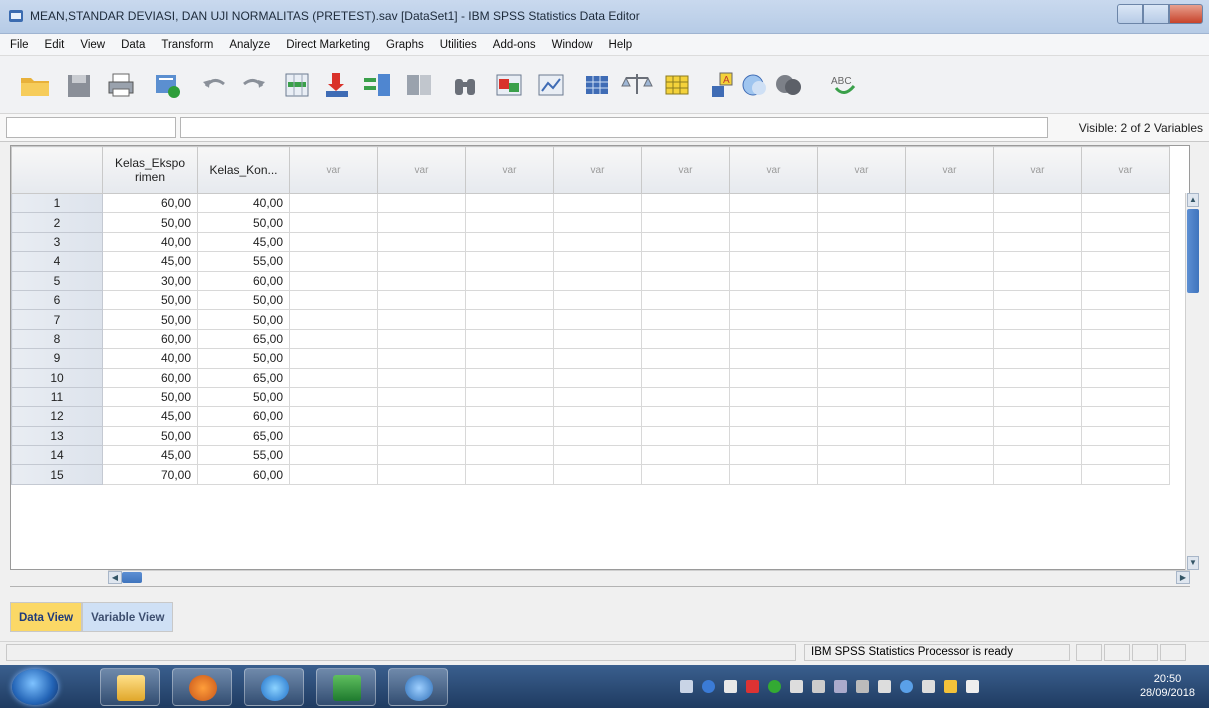  Describe the element at coordinates (46, 617) in the screenshot. I see `tab-data-view: Data View` at that location.